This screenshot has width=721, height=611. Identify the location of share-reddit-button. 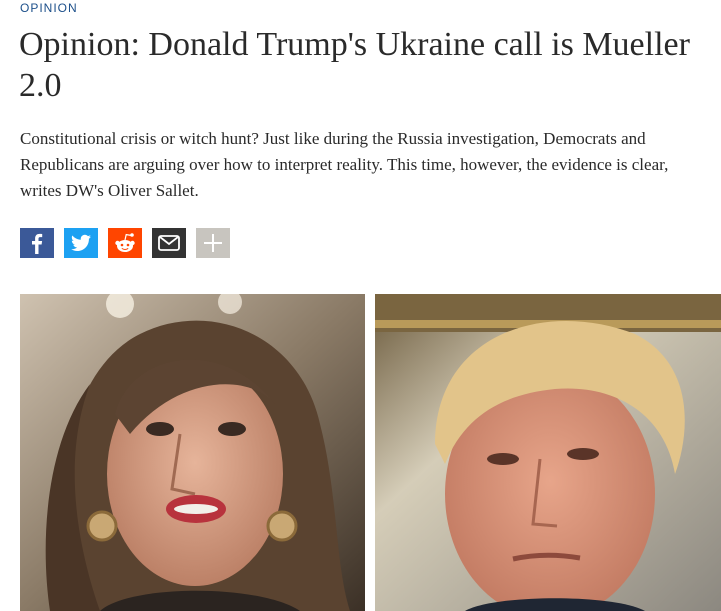
(125, 243).